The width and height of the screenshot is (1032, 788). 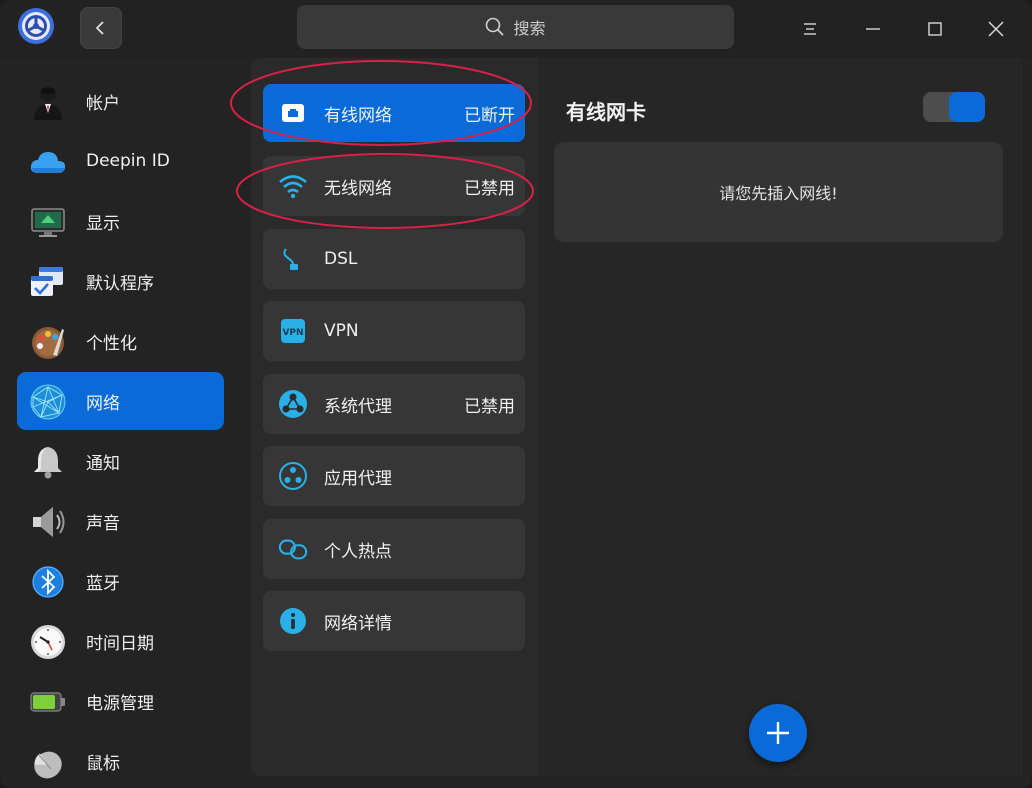 I want to click on network-item-label: 网络详情, so click(x=358, y=623).